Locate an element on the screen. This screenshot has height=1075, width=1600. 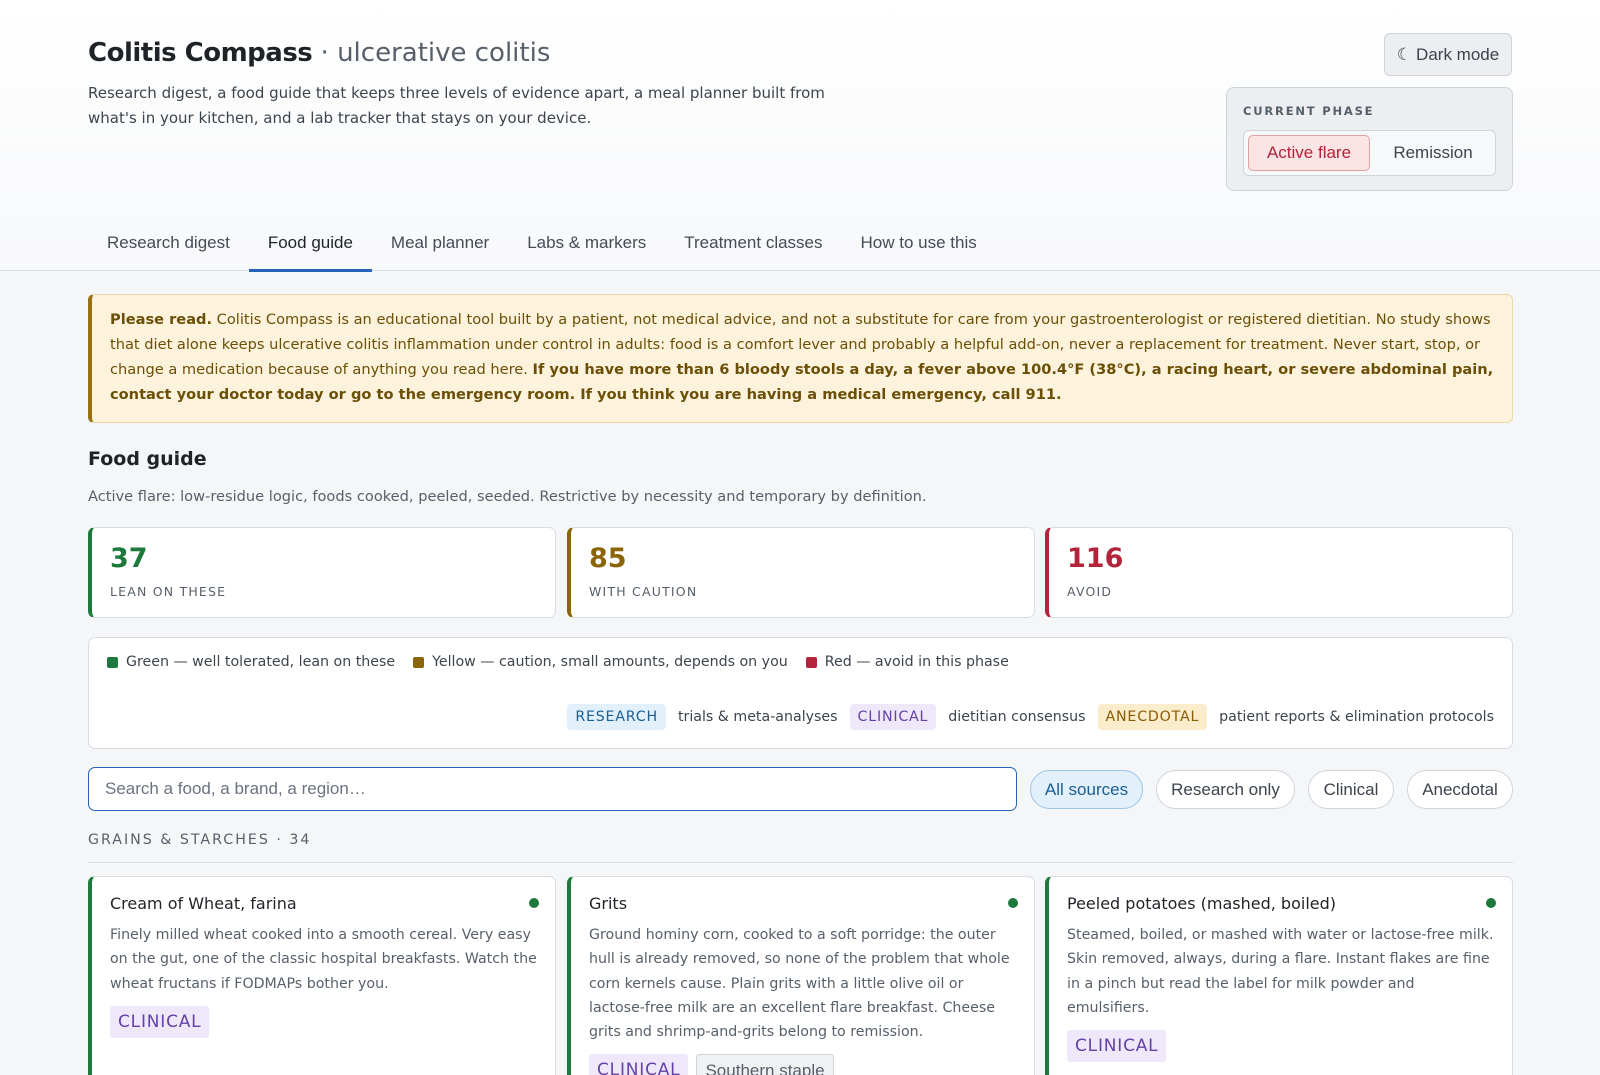
phase-toggle: Active flare Remission is located at coordinates (1369, 153).